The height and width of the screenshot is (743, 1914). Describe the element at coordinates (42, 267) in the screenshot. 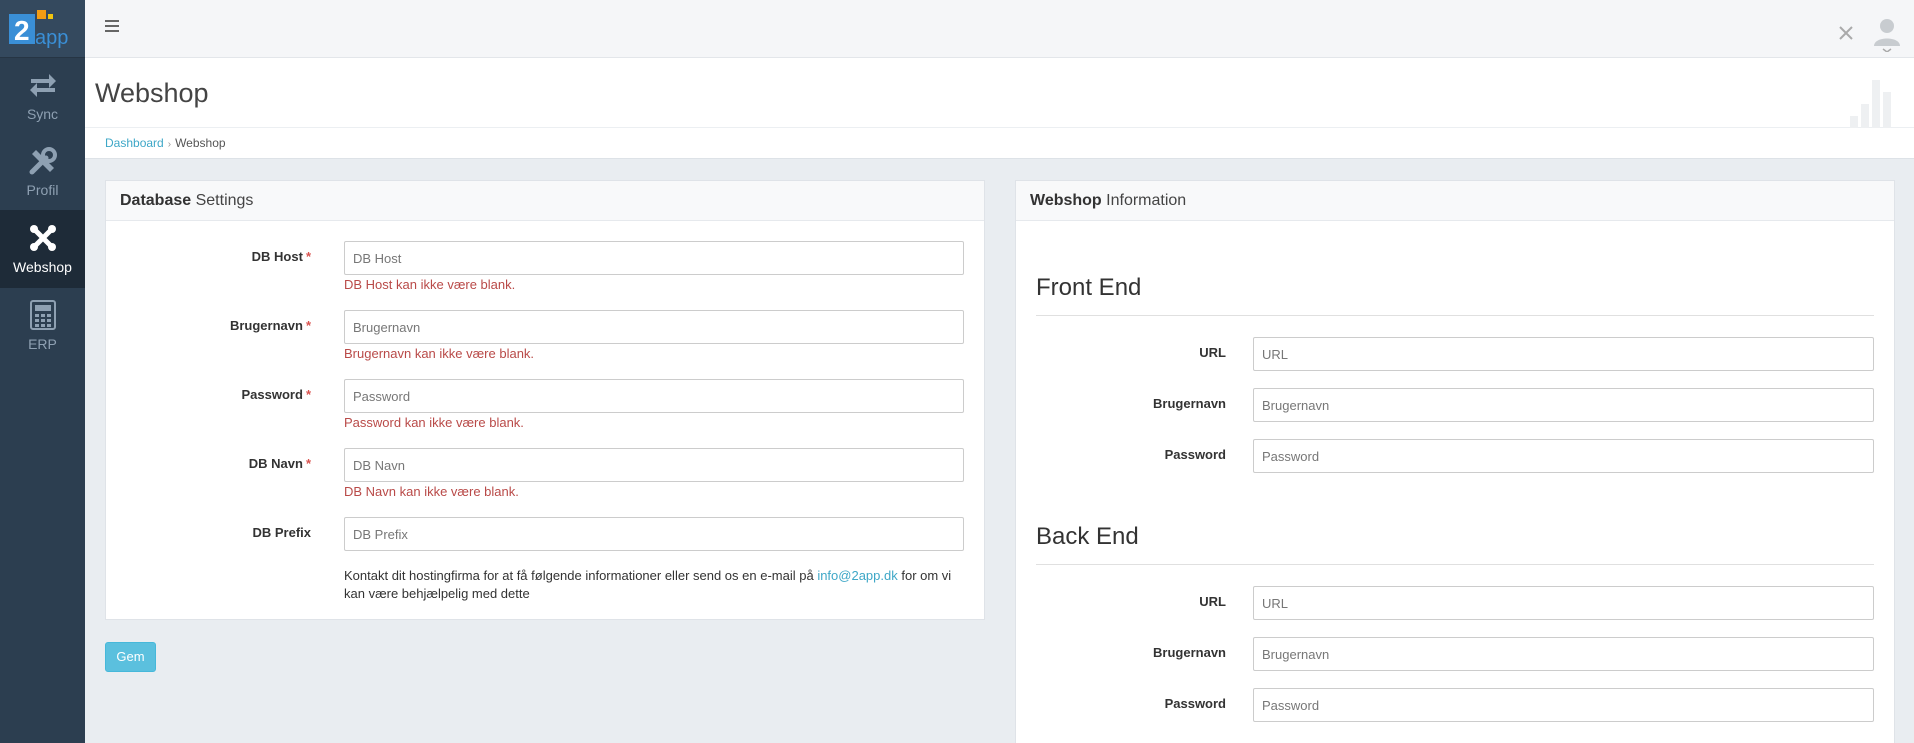

I see `sidebar-item-label: Webshop` at that location.